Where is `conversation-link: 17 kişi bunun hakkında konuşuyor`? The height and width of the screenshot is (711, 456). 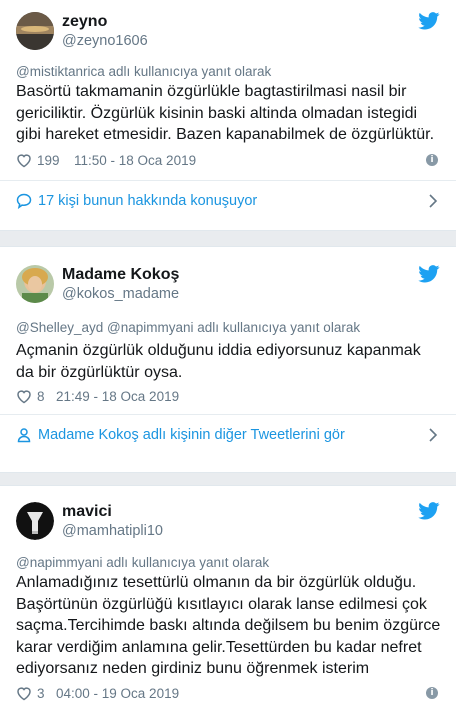 conversation-link: 17 kişi bunun hakkında konuşuyor is located at coordinates (228, 202).